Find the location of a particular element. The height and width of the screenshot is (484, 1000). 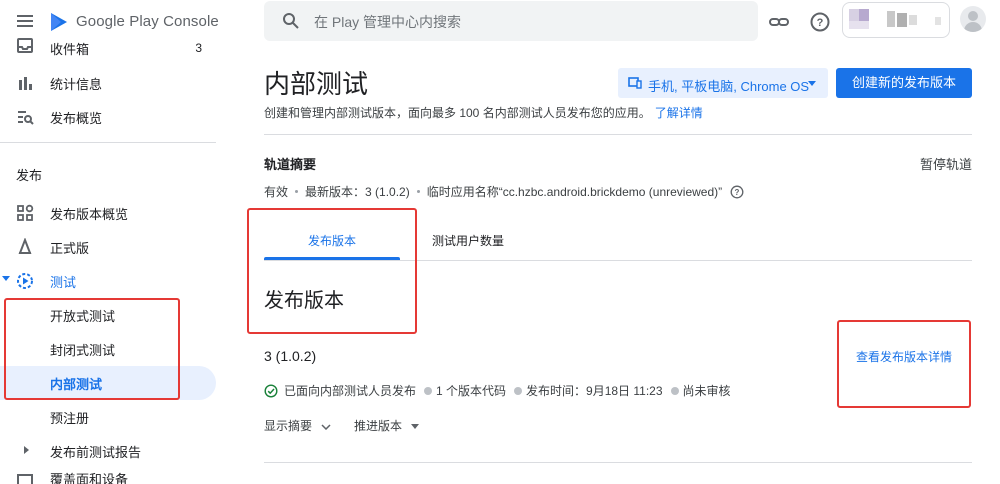

production-icon is located at coordinates (25, 246).